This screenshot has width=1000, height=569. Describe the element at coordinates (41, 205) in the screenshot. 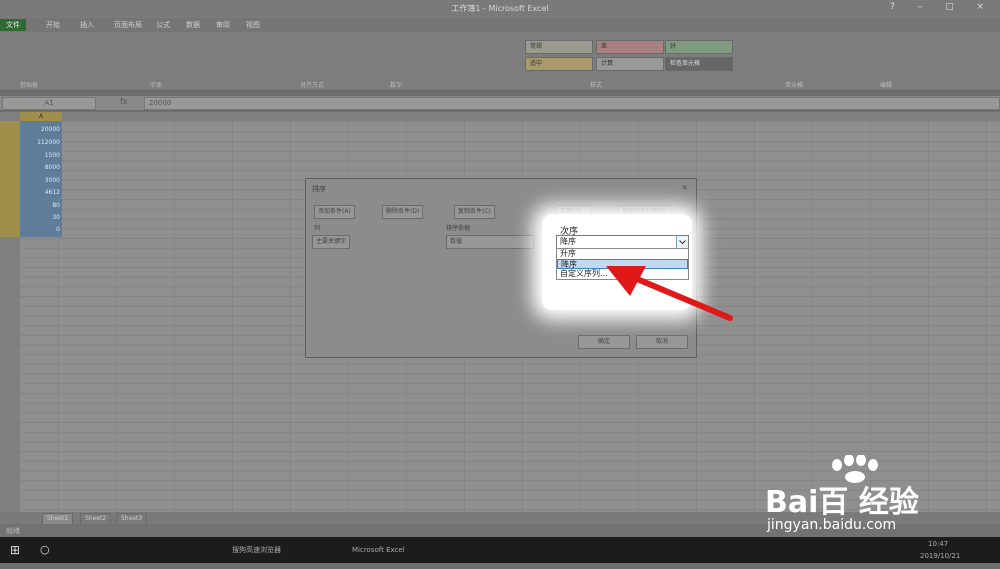

I see `cell-value: 80` at that location.